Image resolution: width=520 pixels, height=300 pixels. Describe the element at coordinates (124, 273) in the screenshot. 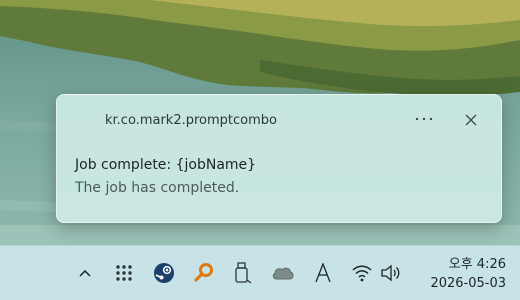

I see `app-grid-icon` at that location.